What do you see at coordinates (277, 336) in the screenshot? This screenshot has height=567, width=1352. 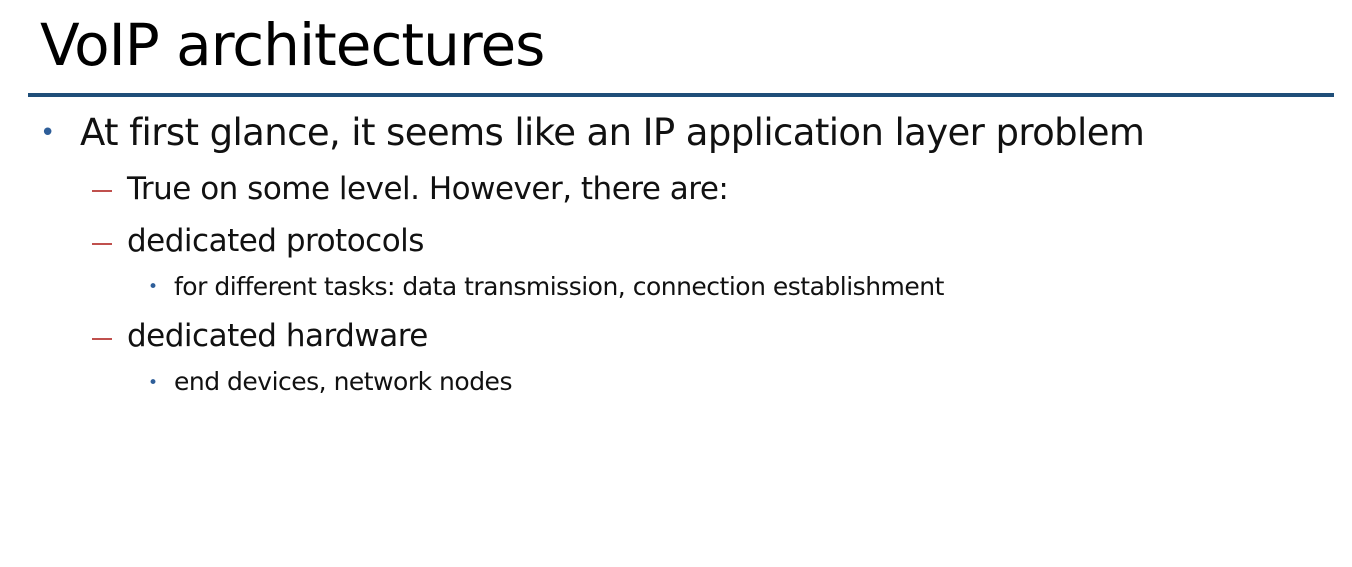 I see `subitem-text: dedicated hardware` at bounding box center [277, 336].